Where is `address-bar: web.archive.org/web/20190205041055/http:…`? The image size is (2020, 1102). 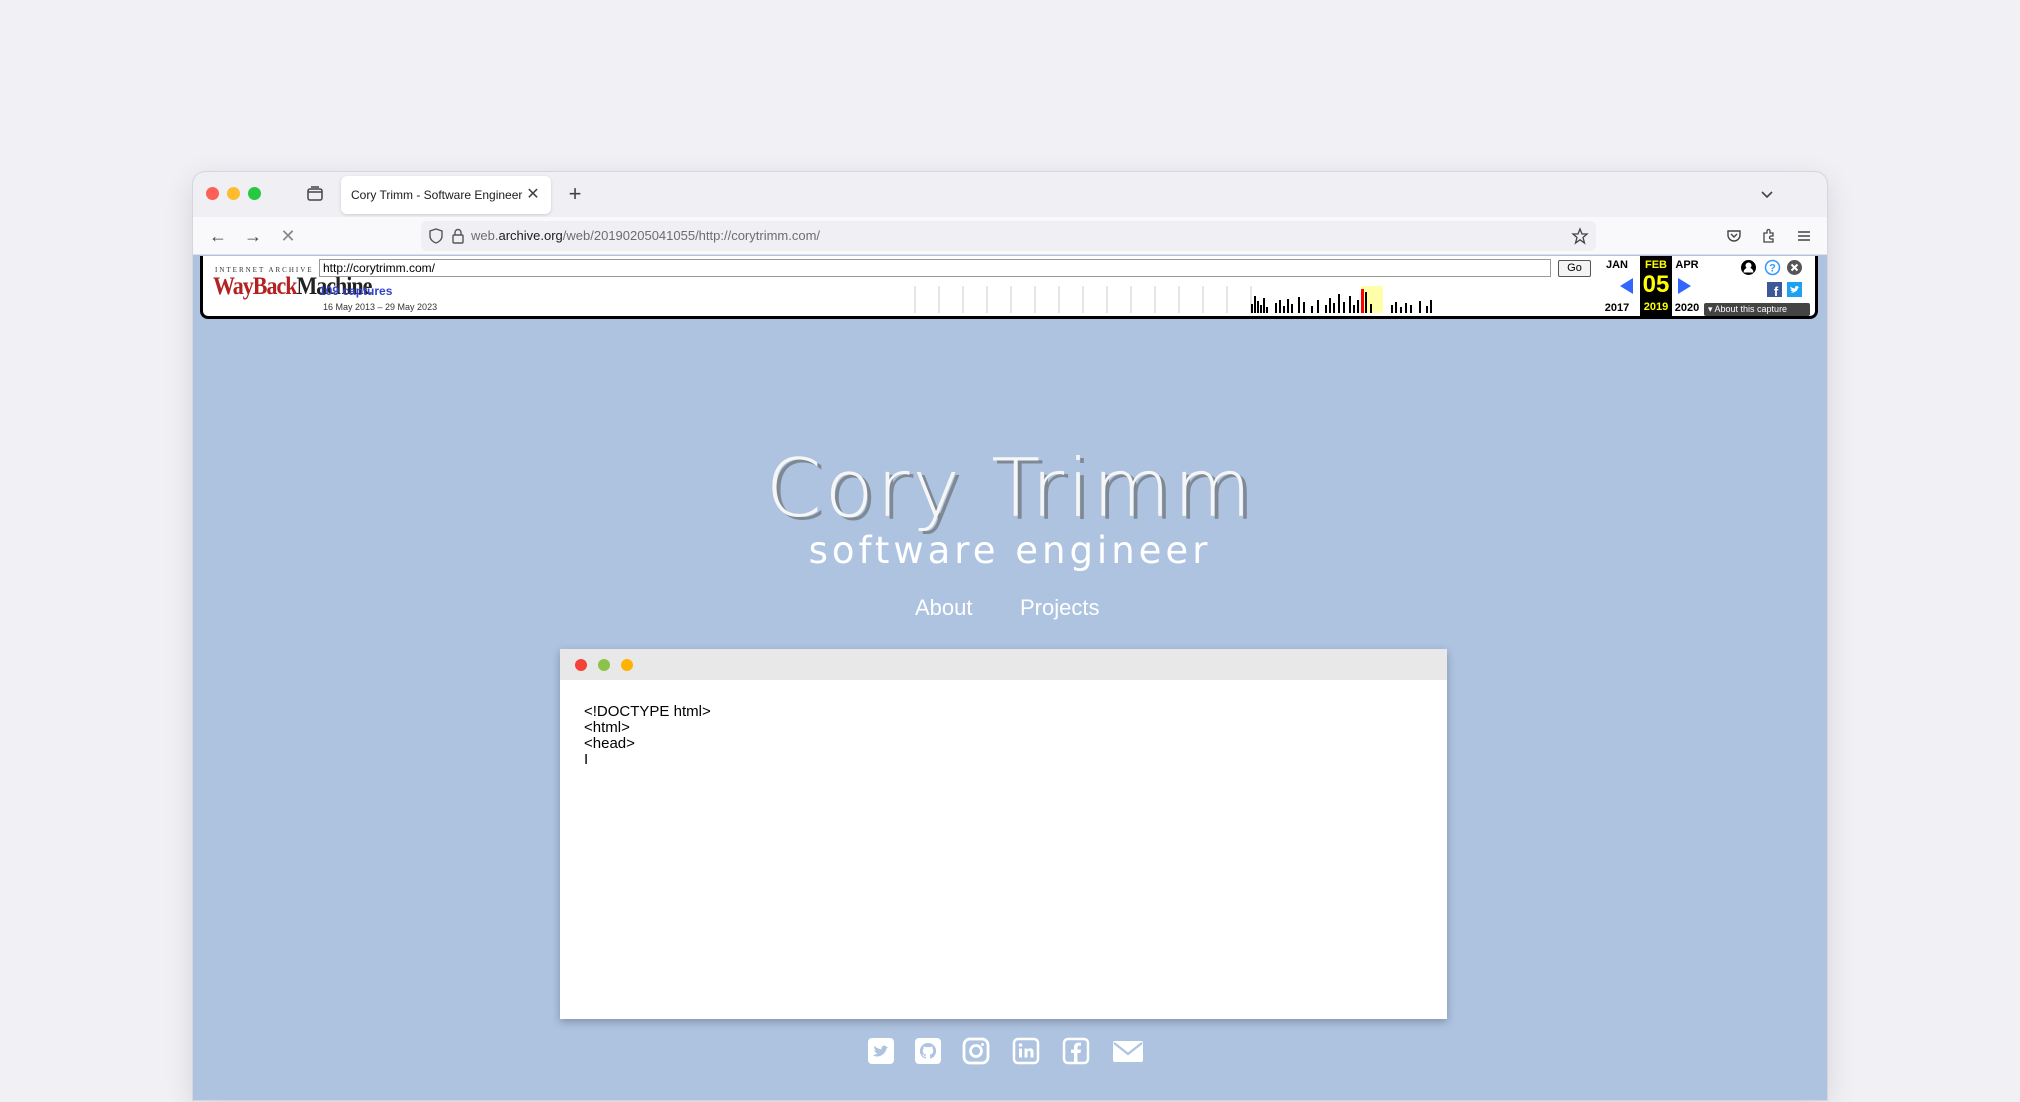 address-bar: web.archive.org/web/20190205041055/http:… is located at coordinates (1008, 236).